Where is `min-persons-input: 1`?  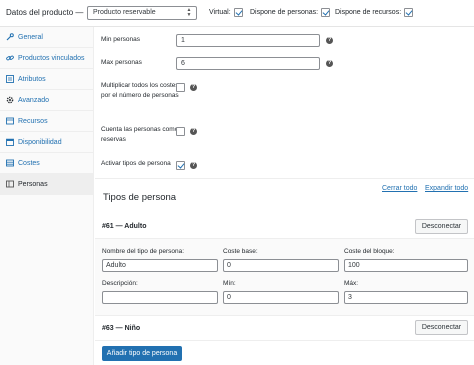
min-persons-input: 1 is located at coordinates (248, 40).